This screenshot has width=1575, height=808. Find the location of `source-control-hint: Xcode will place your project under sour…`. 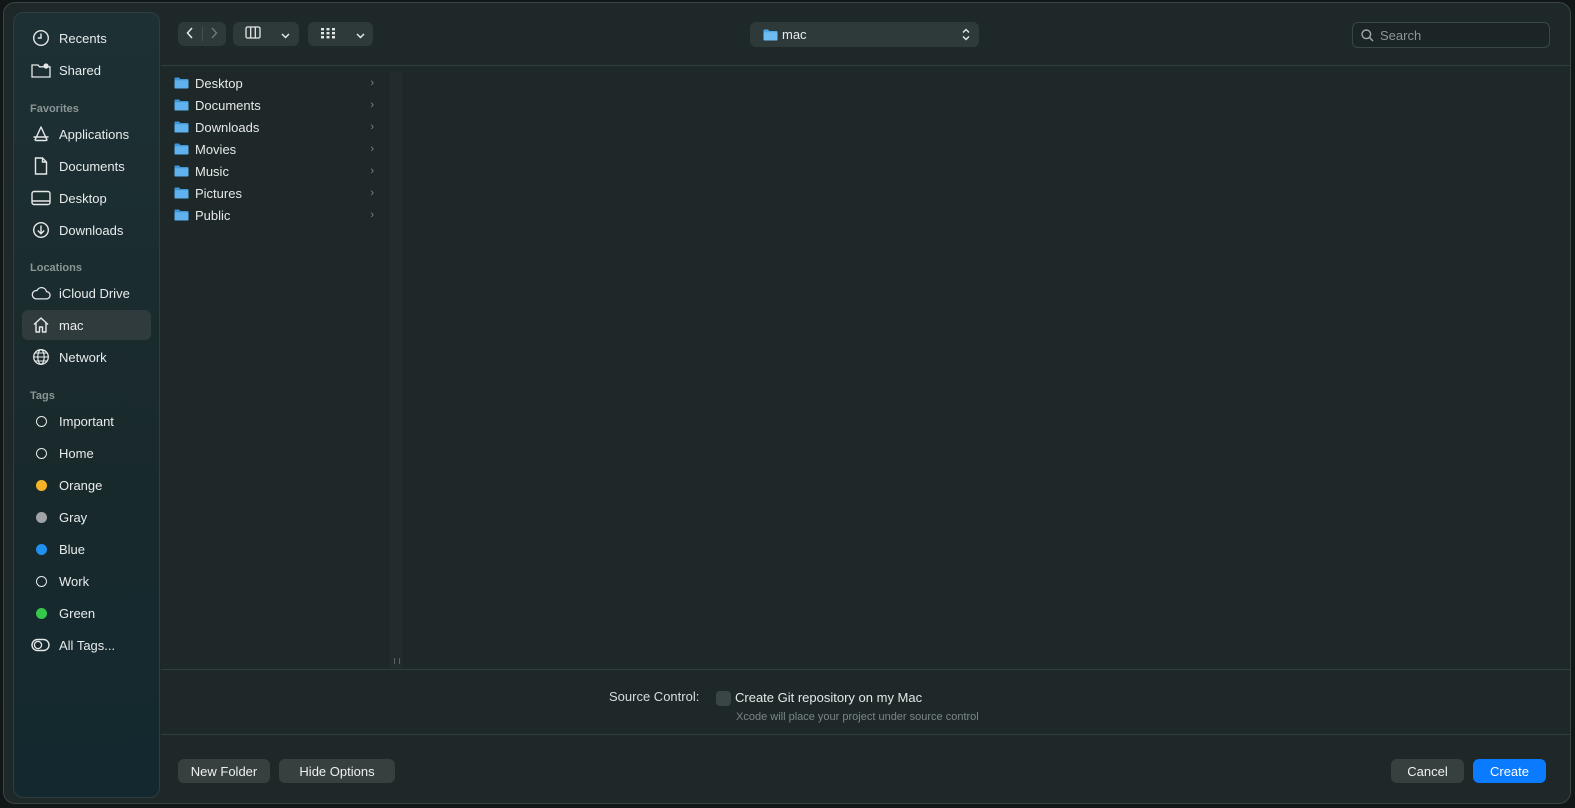

source-control-hint: Xcode will place your project under sour… is located at coordinates (857, 717).